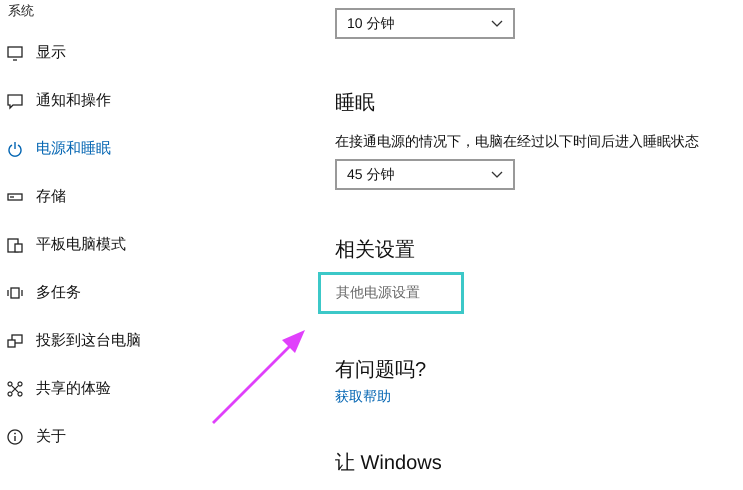 Image resolution: width=743 pixels, height=490 pixels. What do you see at coordinates (100, 101) in the screenshot?
I see `sidebar-item: 通知和操作` at bounding box center [100, 101].